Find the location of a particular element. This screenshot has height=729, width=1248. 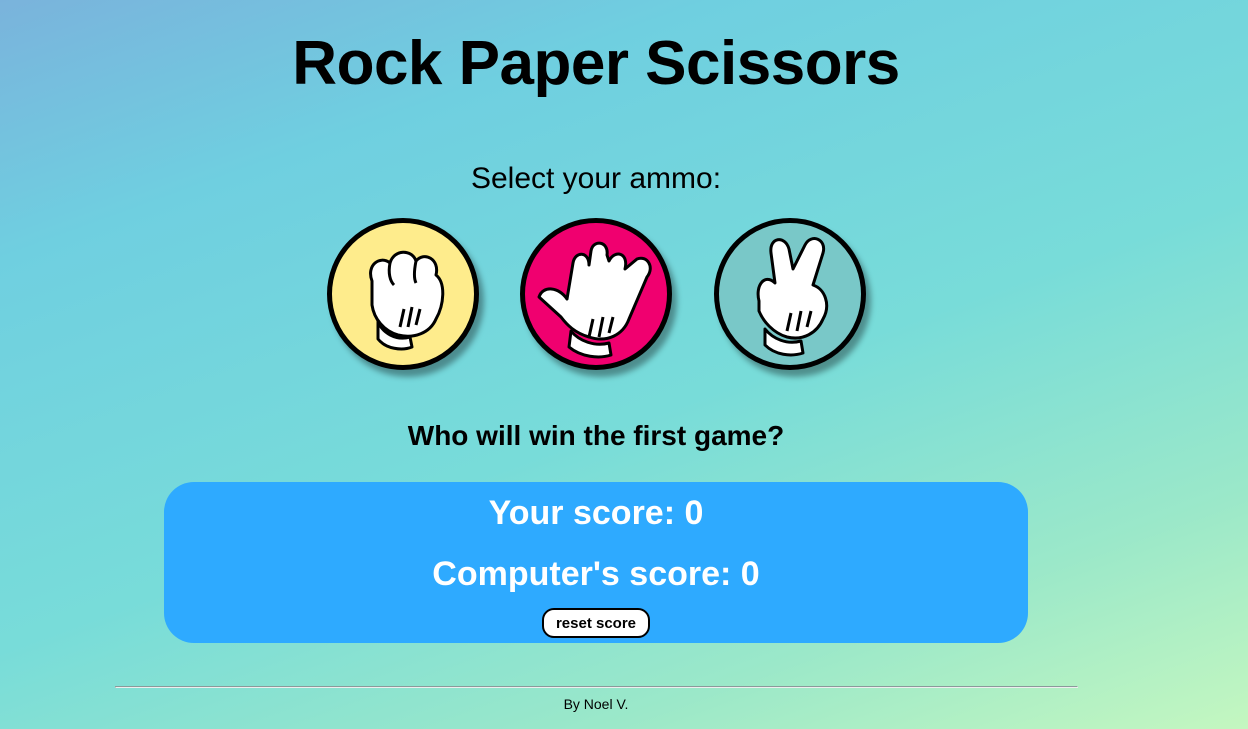

computer-score: Computer's score: 0 is located at coordinates (596, 574).